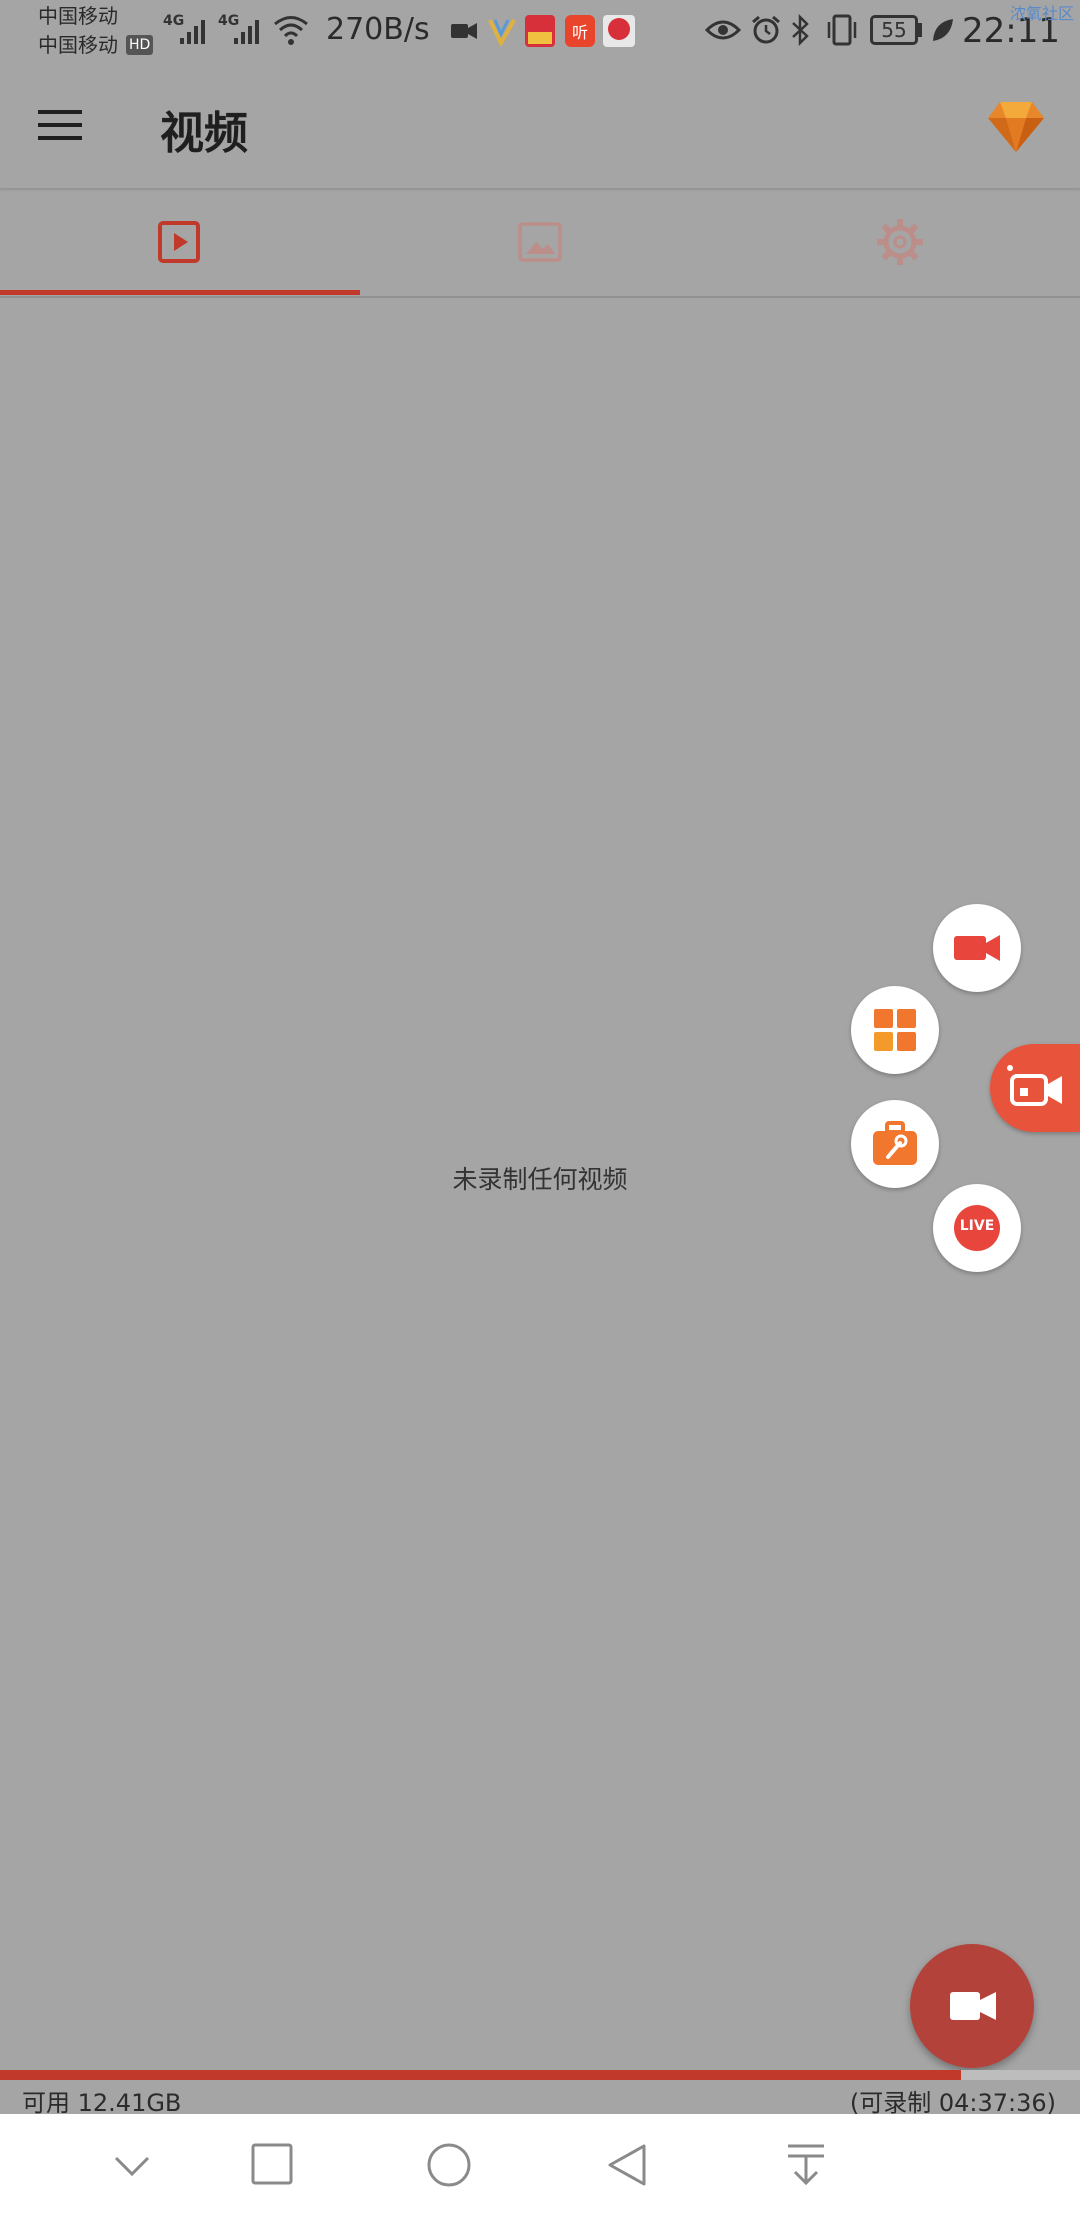 This screenshot has width=1080, height=2220. Describe the element at coordinates (272, 2164) in the screenshot. I see `recents-button` at that location.